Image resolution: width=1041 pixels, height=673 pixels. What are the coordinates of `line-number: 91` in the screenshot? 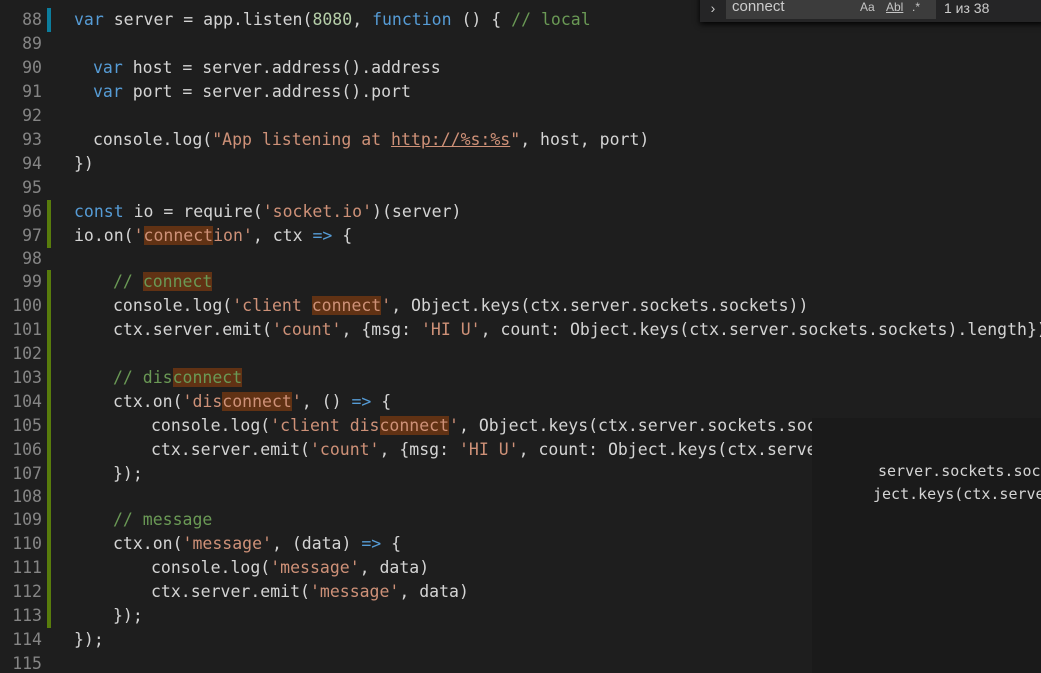 It's located at (32, 91).